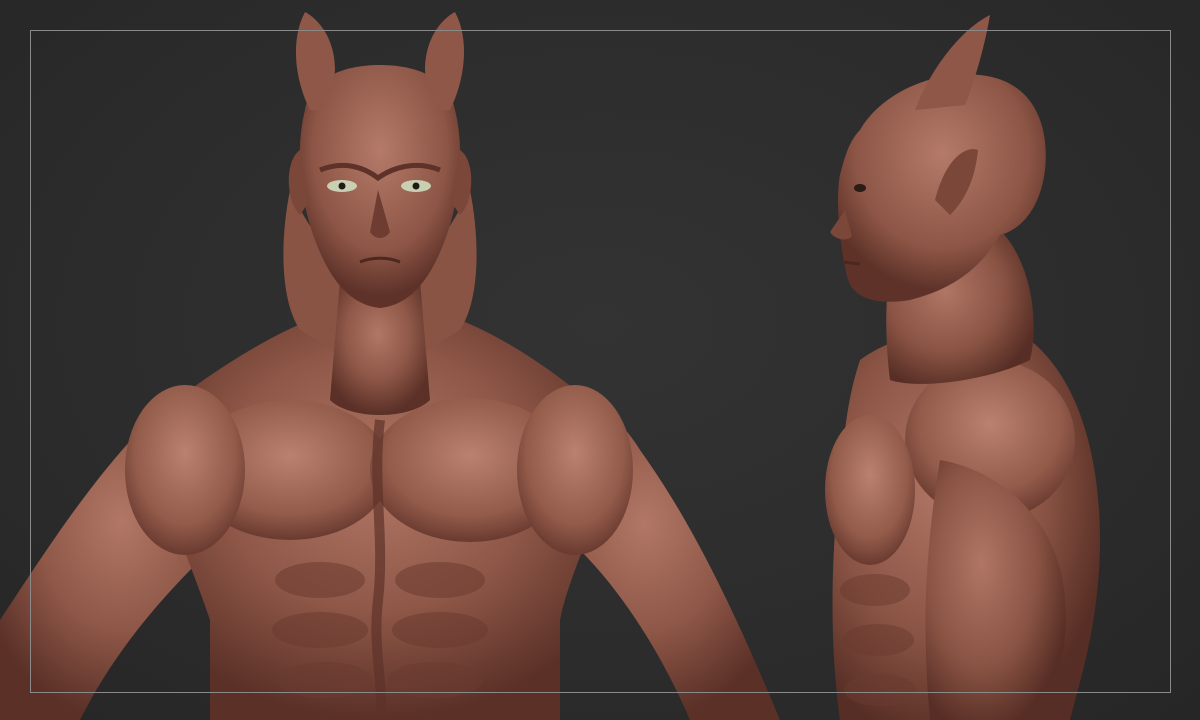 Image resolution: width=1200 pixels, height=720 pixels. I want to click on side-pec, so click(870, 490).